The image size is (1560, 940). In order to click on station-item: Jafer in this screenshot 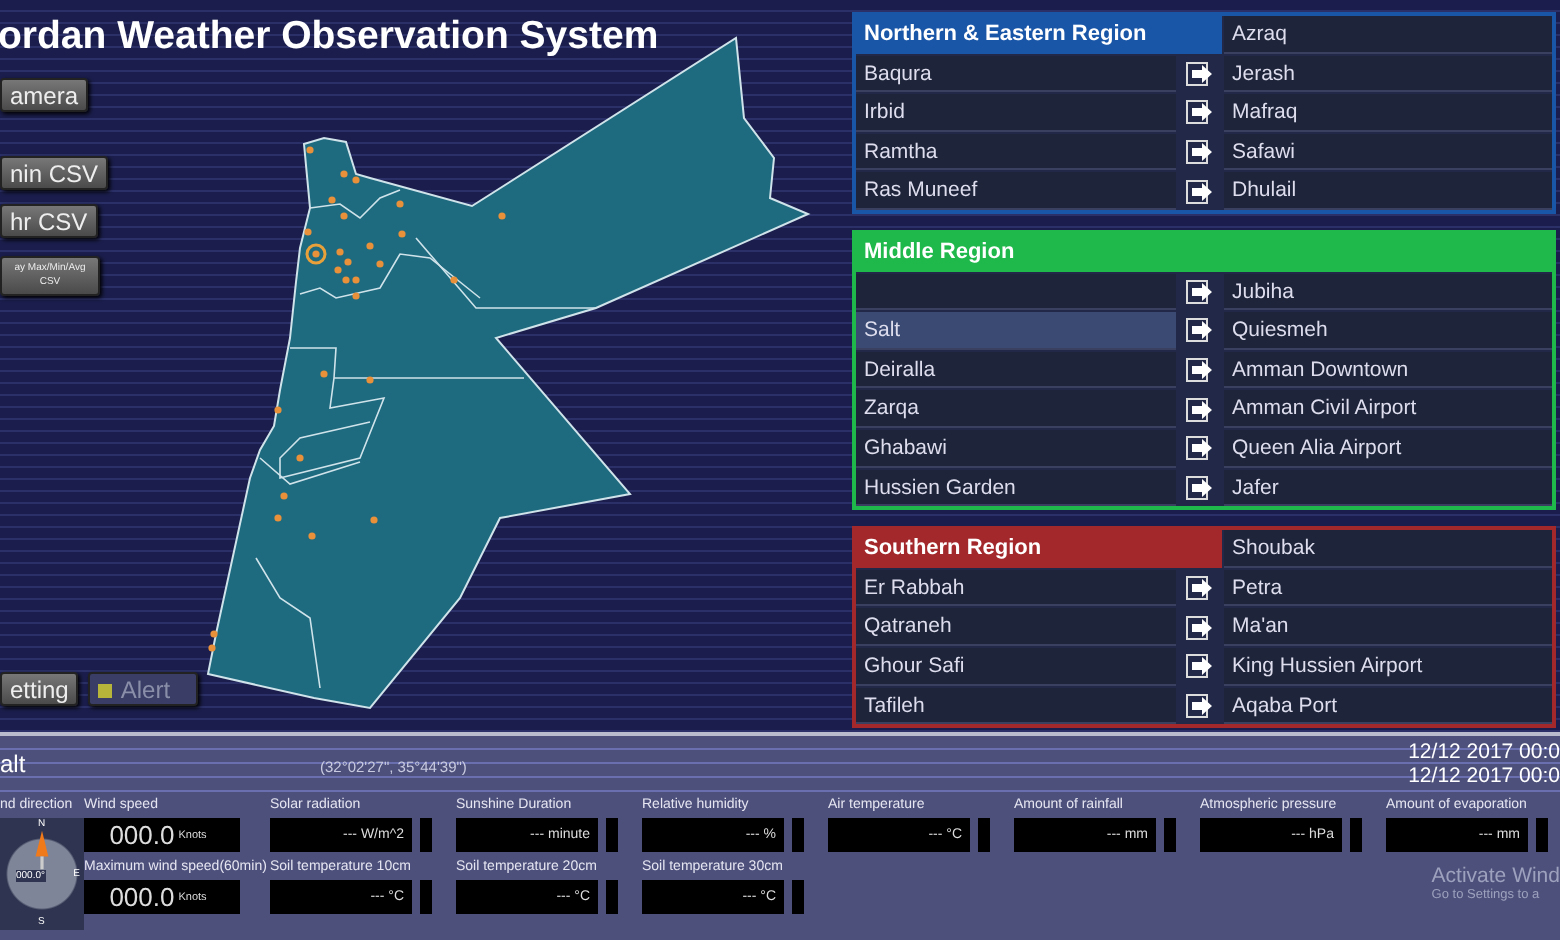, I will do `click(1388, 488)`.